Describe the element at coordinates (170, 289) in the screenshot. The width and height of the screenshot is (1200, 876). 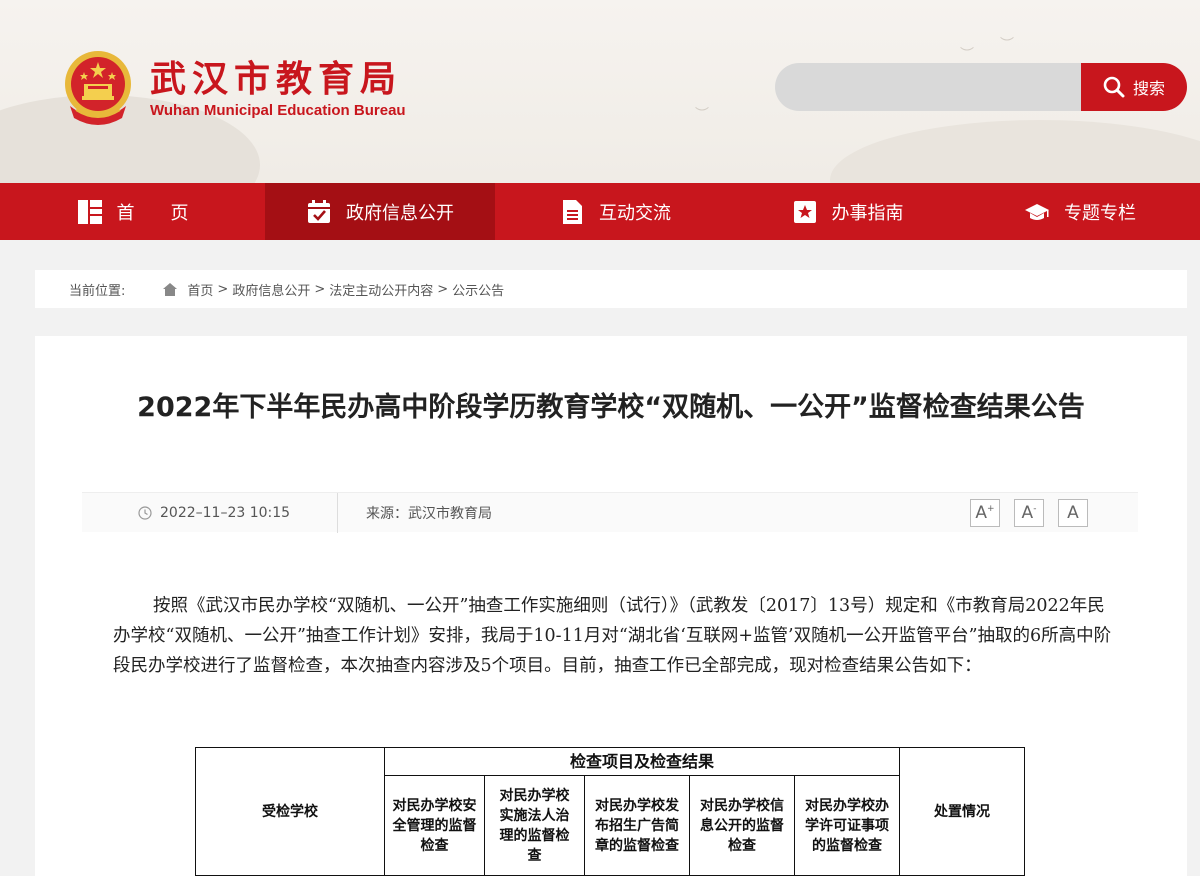
I see `home-icon` at that location.